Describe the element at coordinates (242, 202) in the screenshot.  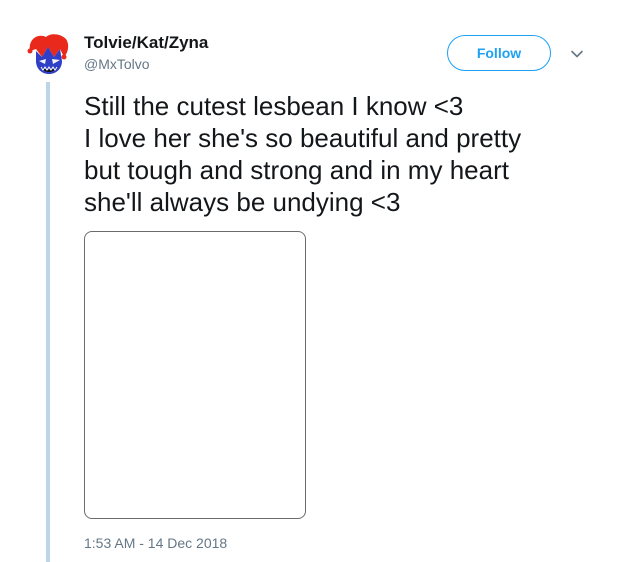
I see `tweet-text-line: she'll always be undying <3` at that location.